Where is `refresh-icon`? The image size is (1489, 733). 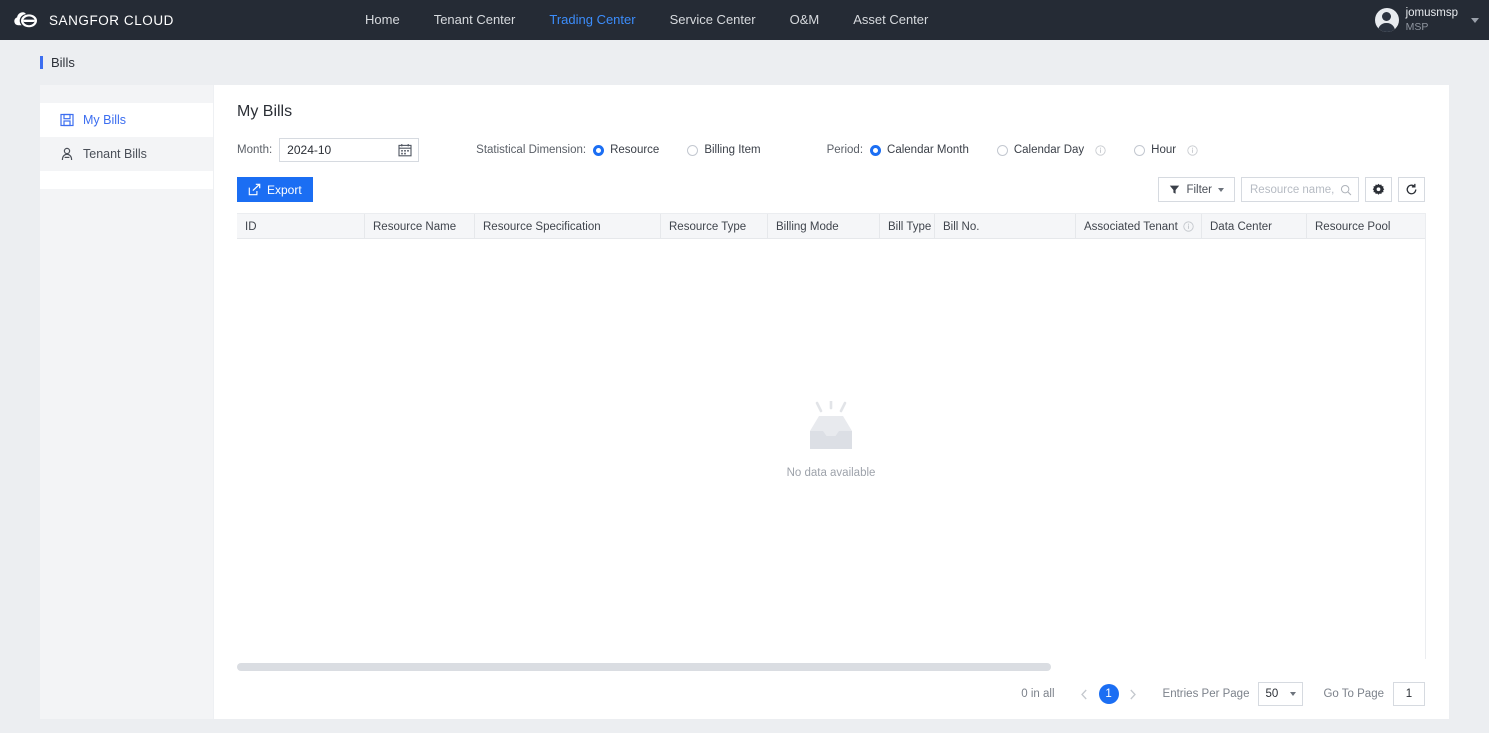 refresh-icon is located at coordinates (1411, 189).